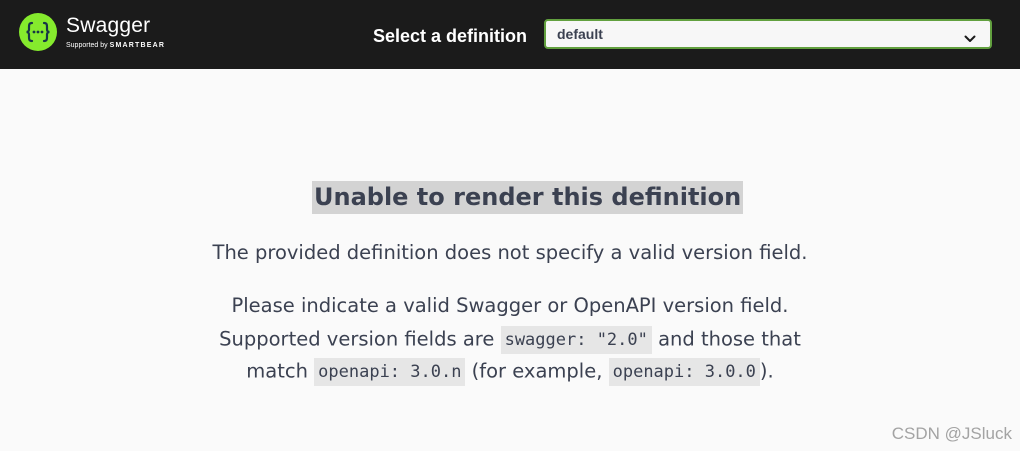 Image resolution: width=1027 pixels, height=451 pixels. What do you see at coordinates (1023, 225) in the screenshot?
I see `page-right-edge` at bounding box center [1023, 225].